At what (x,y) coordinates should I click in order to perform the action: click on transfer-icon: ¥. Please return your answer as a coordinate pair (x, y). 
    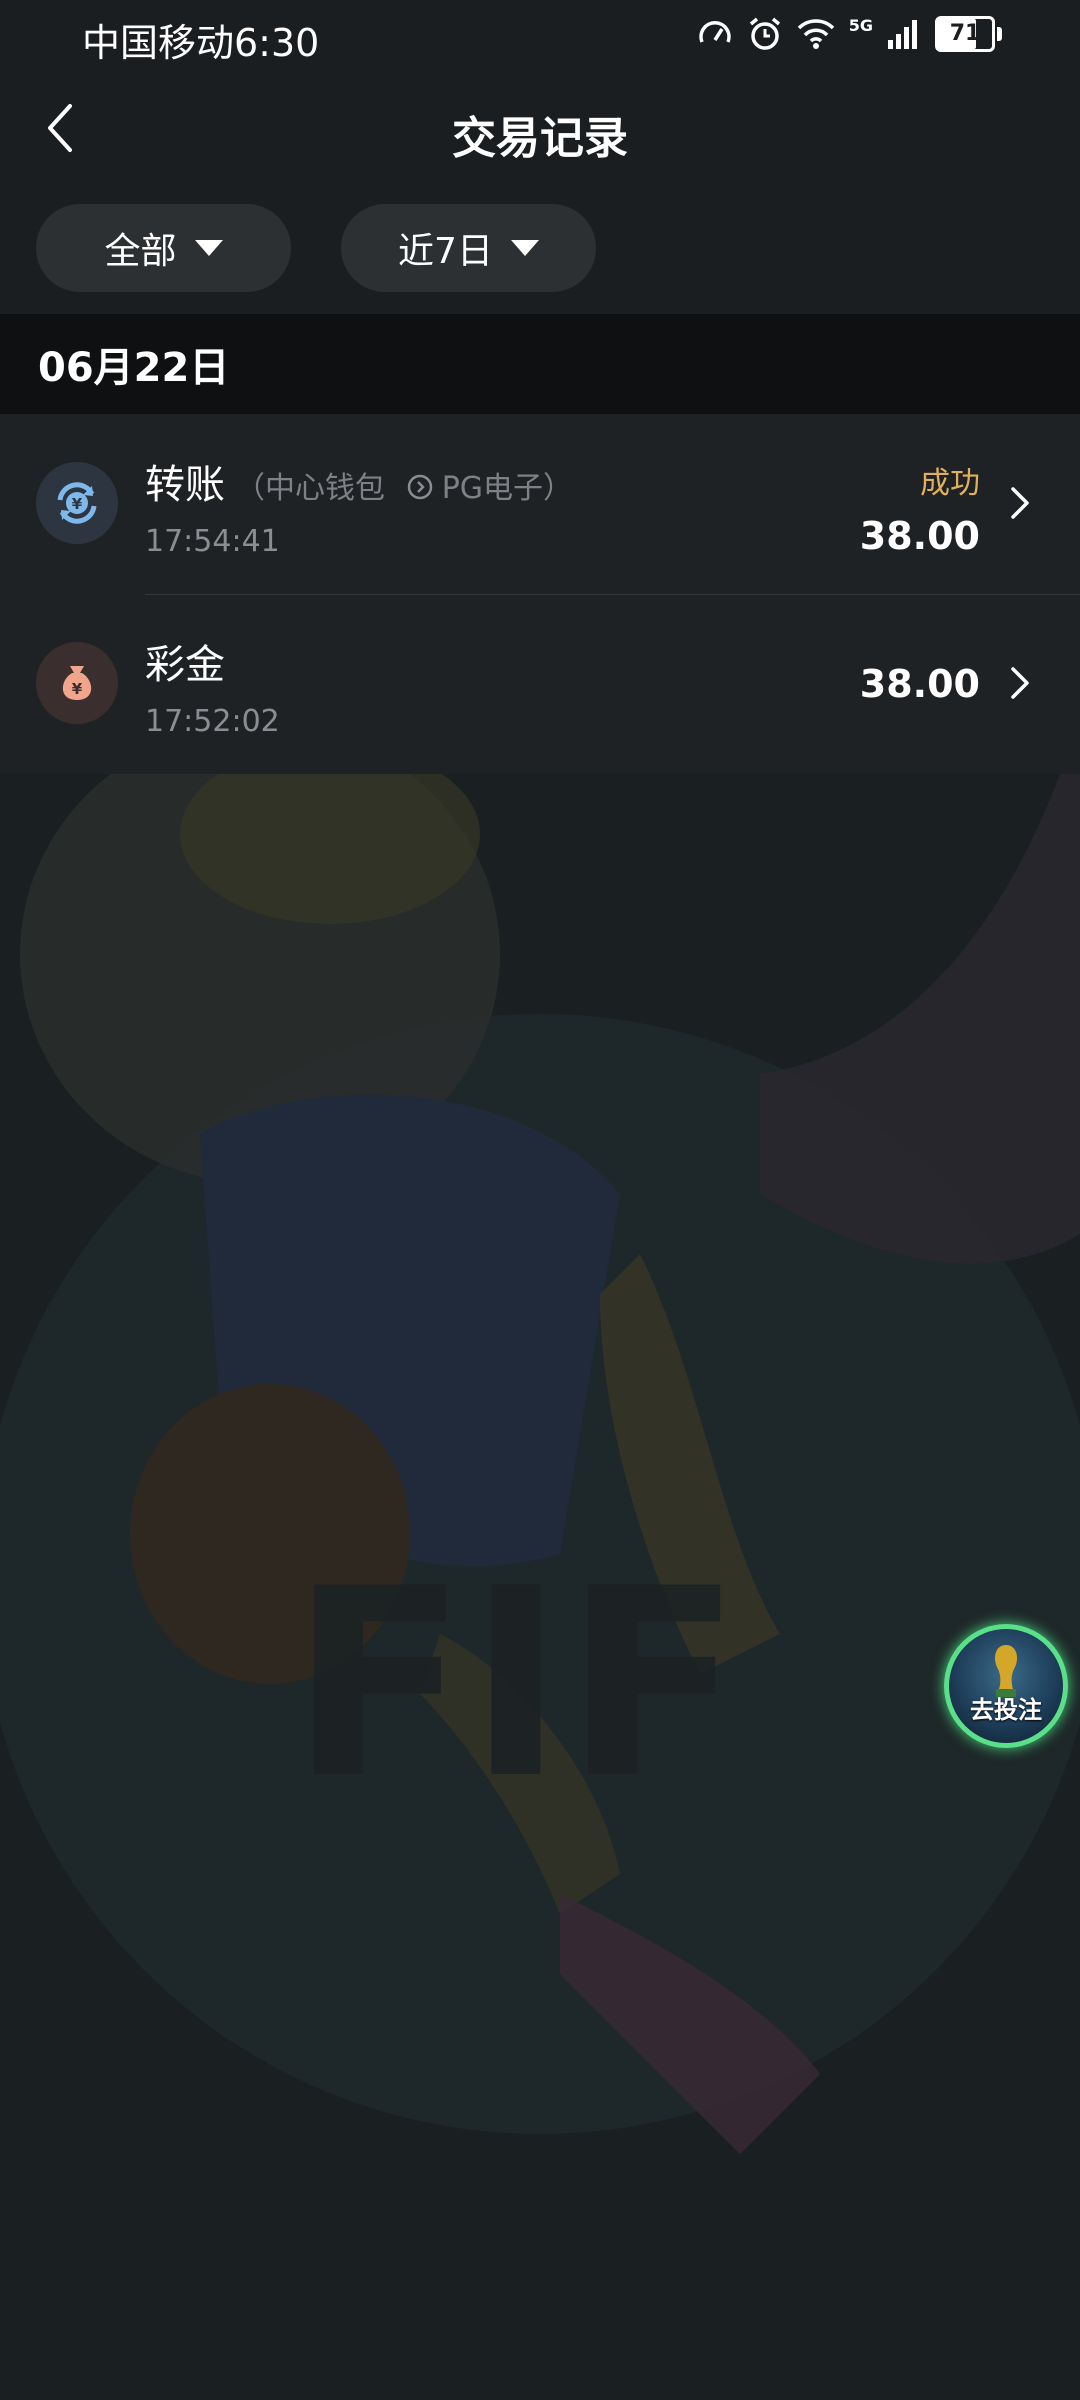
    Looking at the image, I should click on (77, 503).